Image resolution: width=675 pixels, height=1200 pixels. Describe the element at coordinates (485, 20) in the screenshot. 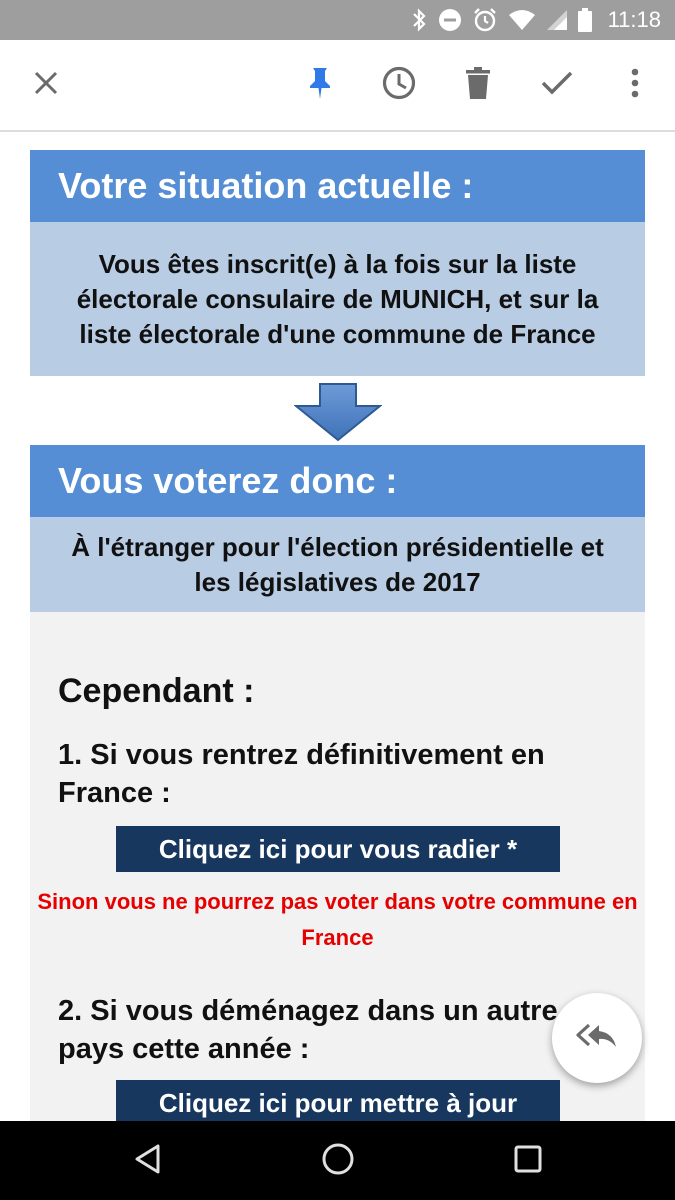

I see `alarm-icon` at that location.